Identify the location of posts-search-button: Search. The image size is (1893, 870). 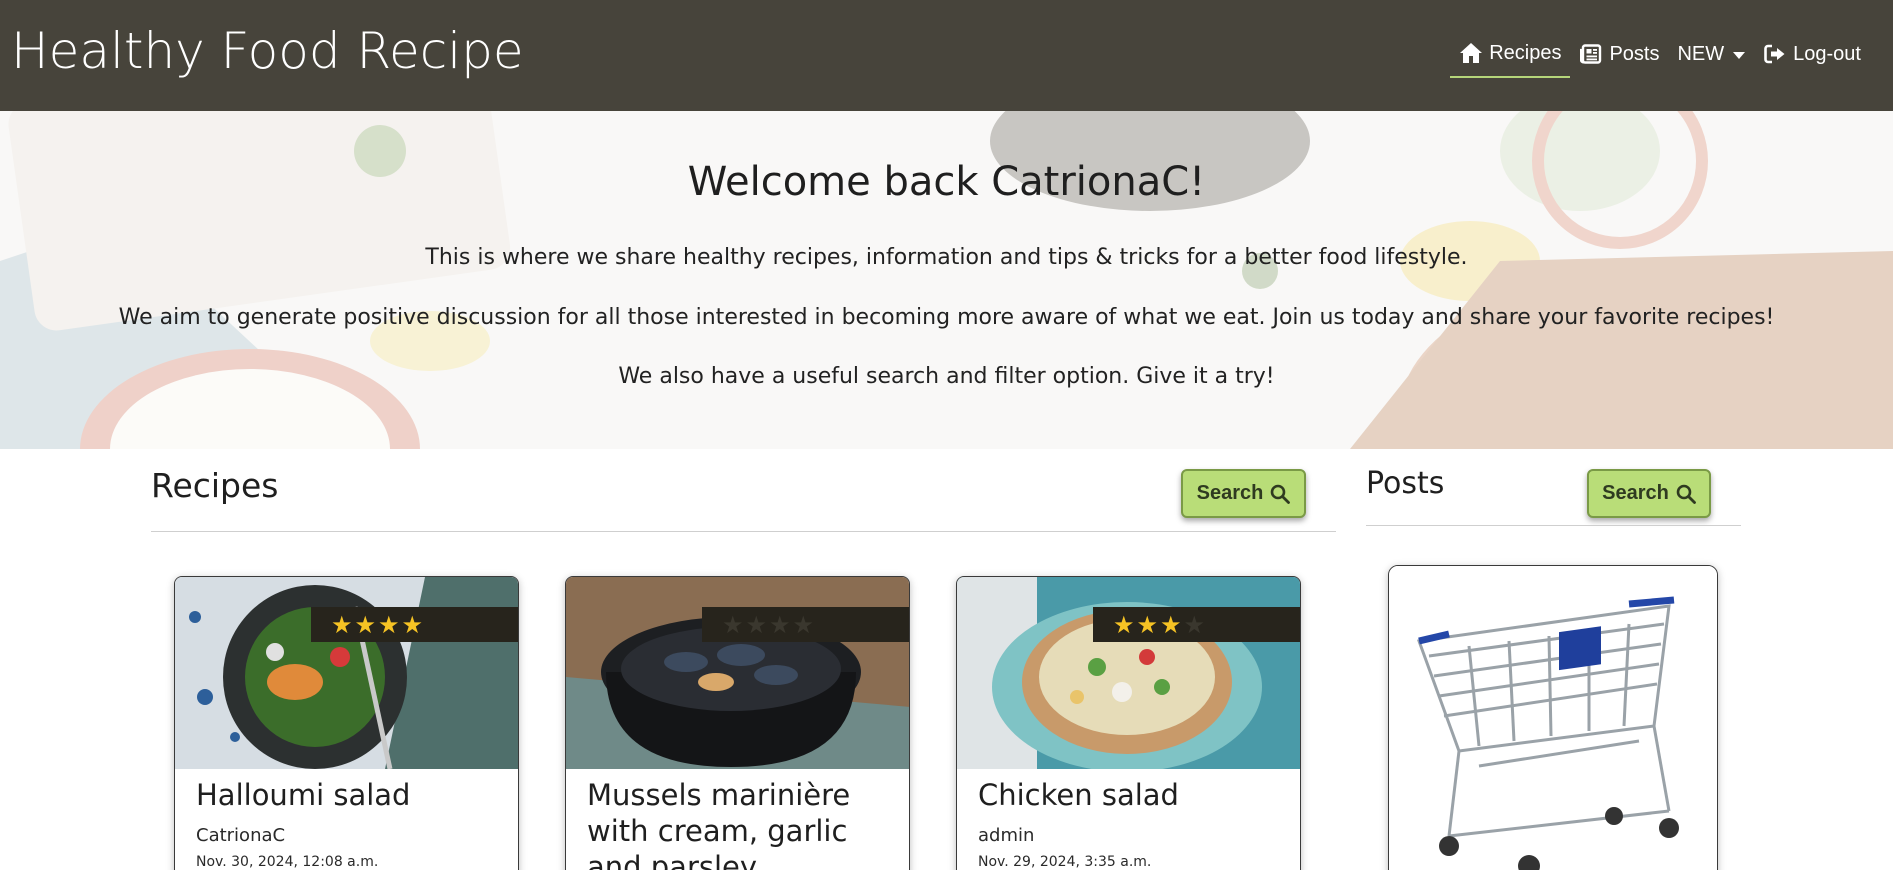
(1649, 493).